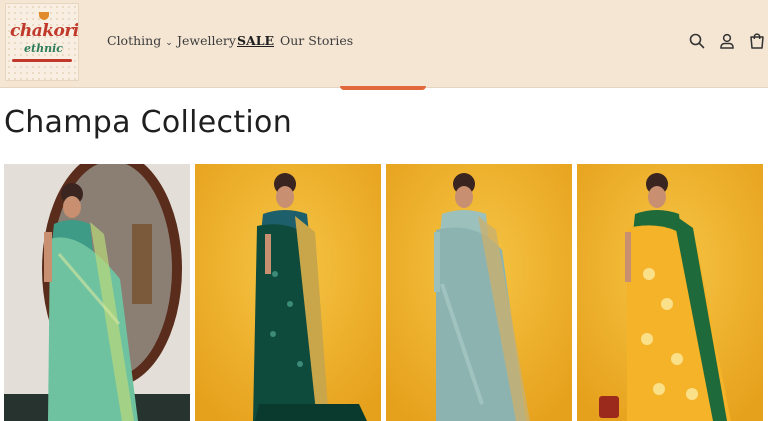 The height and width of the screenshot is (421, 768). I want to click on chevron-down-icon: ⌄, so click(169, 43).